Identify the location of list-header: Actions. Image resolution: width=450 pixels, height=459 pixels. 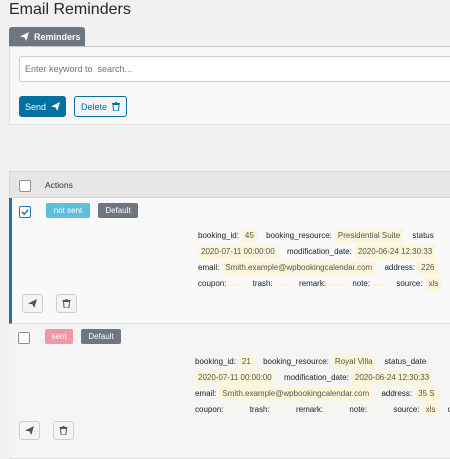
(229, 184).